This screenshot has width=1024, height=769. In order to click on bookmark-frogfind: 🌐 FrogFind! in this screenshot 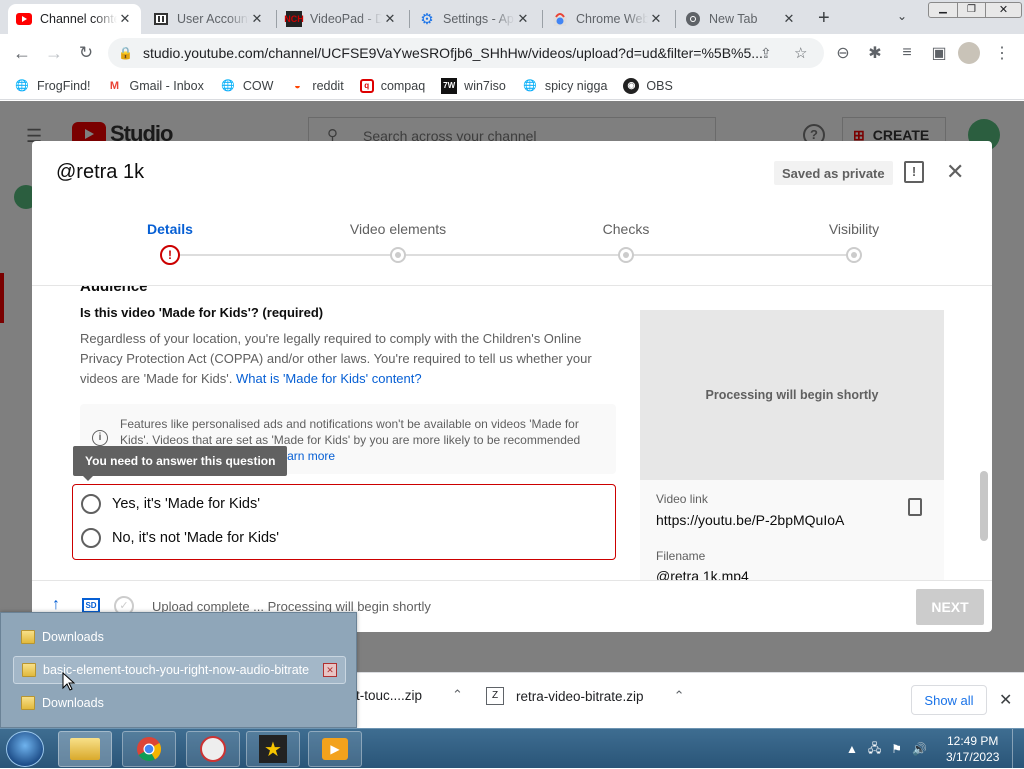, I will do `click(52, 86)`.